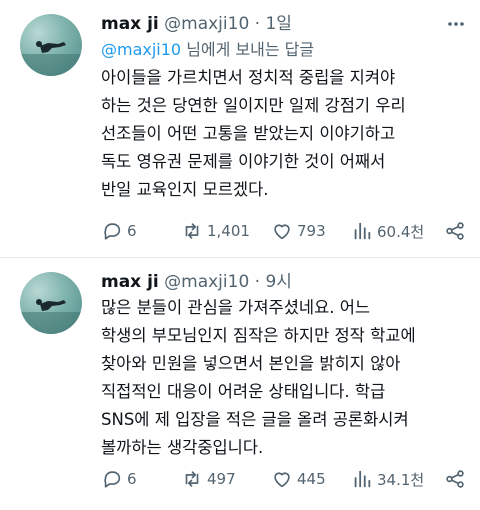  Describe the element at coordinates (253, 105) in the screenshot. I see `text-line: 하는 것은 당연한 일이지만 일제 강점기 우리` at that location.